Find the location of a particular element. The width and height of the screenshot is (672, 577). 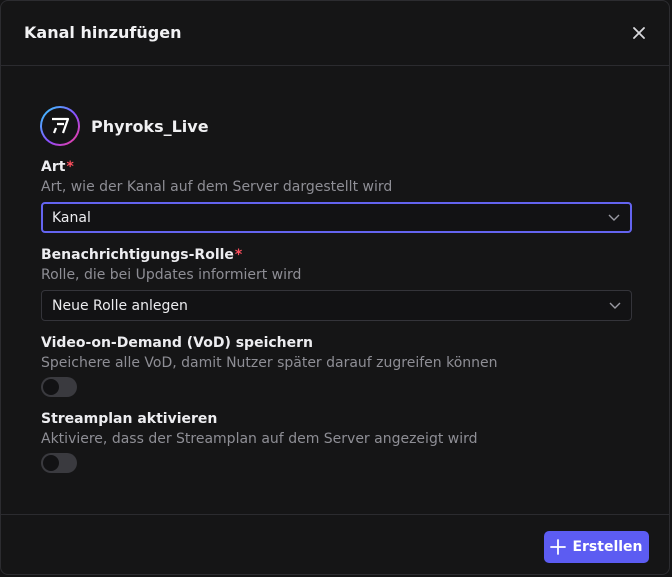

art-select: Kanal is located at coordinates (336, 217).